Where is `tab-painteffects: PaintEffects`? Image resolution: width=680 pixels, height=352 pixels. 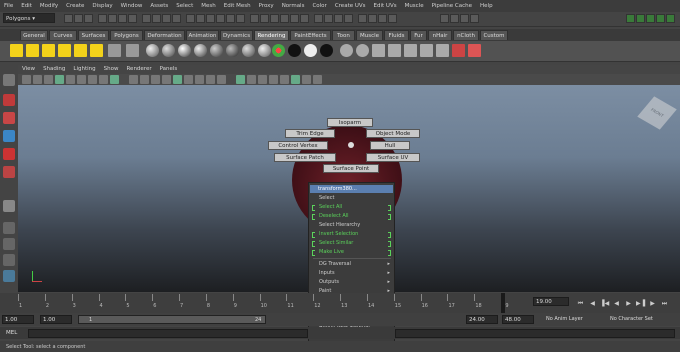 tab-painteffects: PaintEffects is located at coordinates (310, 35).